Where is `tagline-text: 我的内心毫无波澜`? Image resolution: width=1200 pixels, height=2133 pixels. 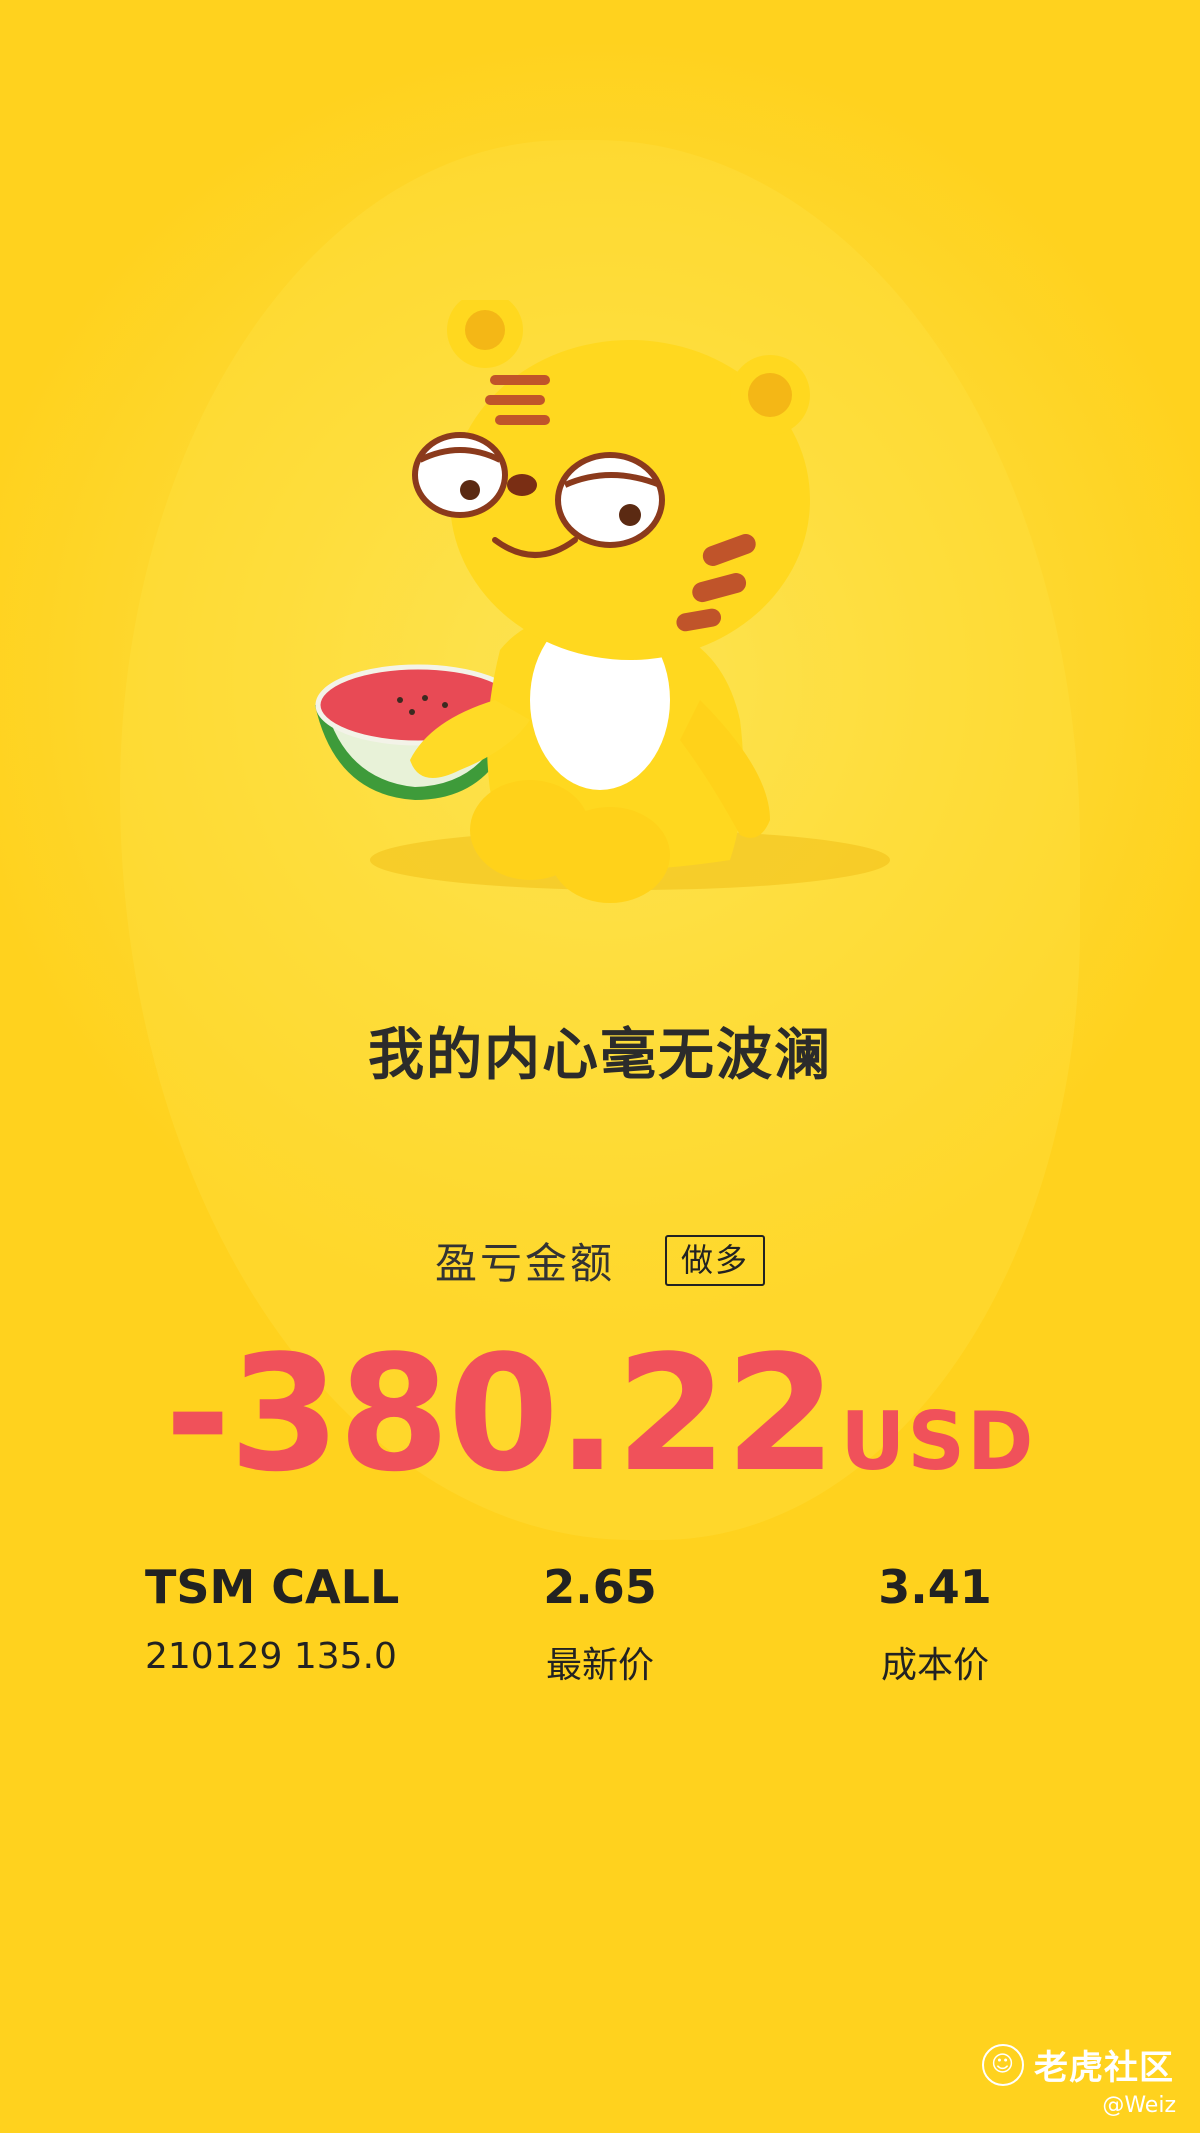 tagline-text: 我的内心毫无波澜 is located at coordinates (600, 1055).